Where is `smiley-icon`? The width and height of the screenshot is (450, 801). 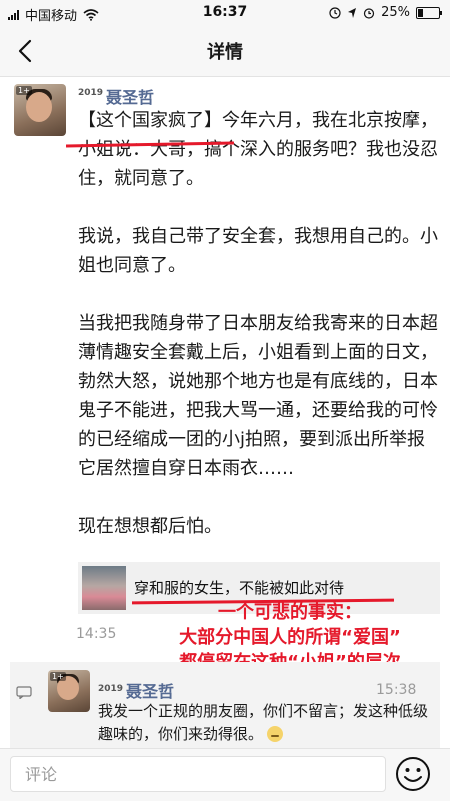 smiley-icon is located at coordinates (413, 774).